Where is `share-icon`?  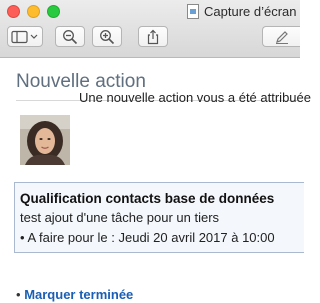 share-icon is located at coordinates (153, 36).